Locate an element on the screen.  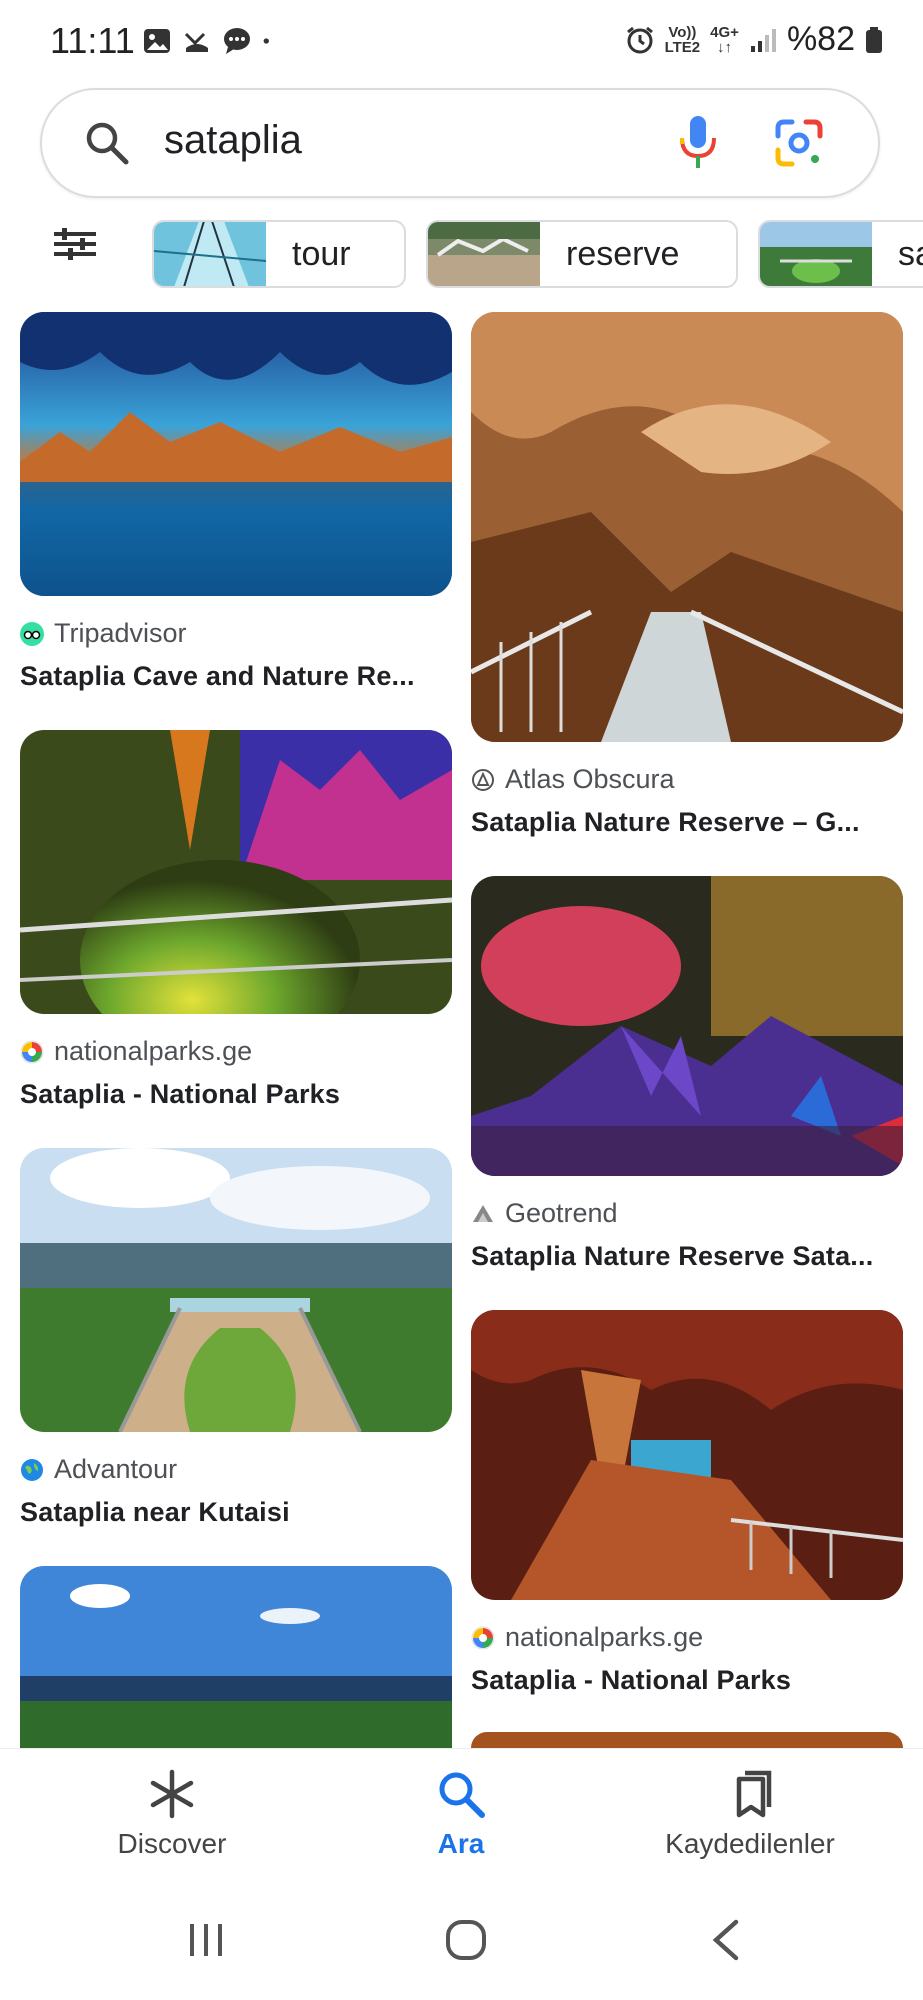
message-icon is located at coordinates (237, 41).